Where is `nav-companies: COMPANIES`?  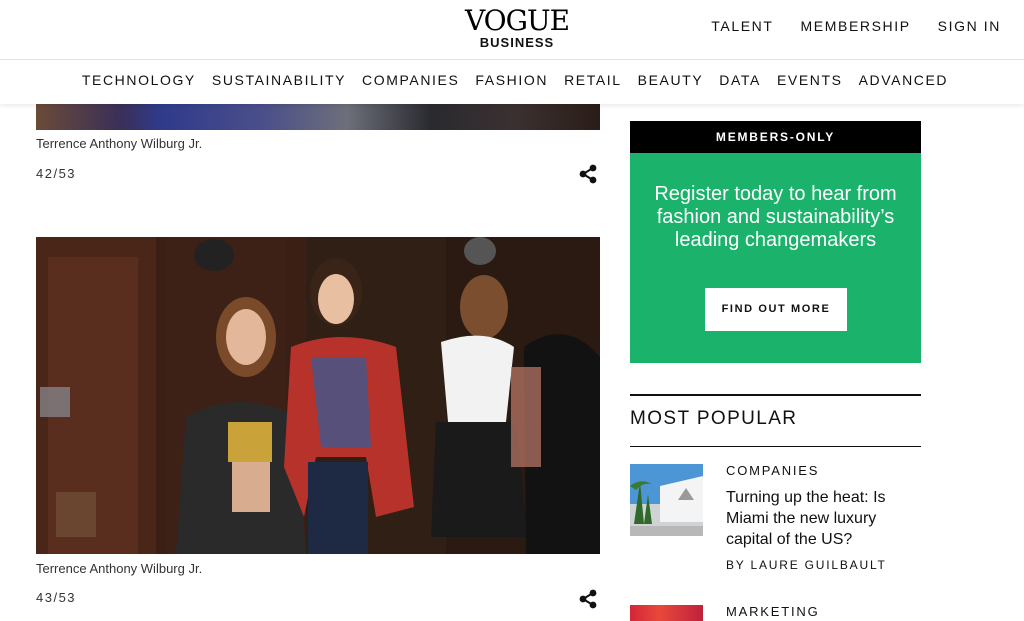
nav-companies: COMPANIES is located at coordinates (410, 80).